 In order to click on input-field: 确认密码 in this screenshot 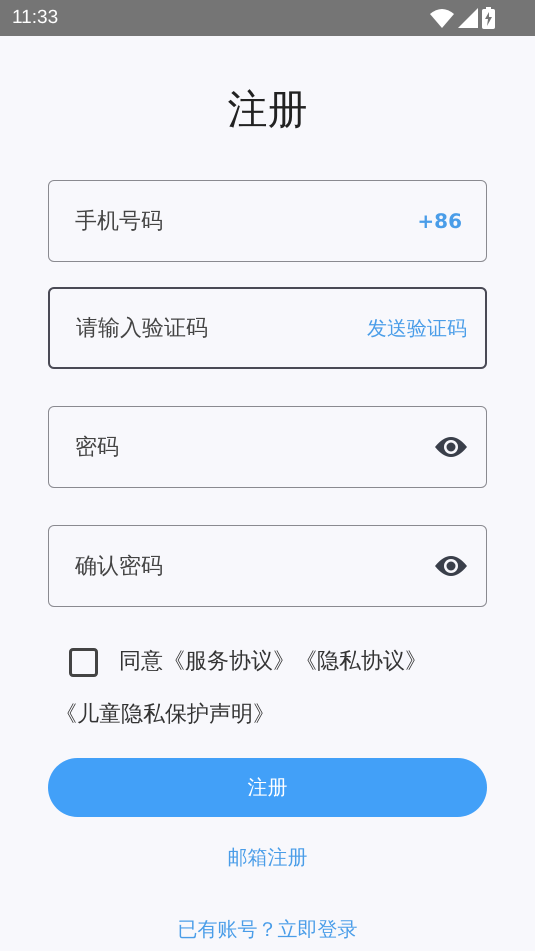, I will do `click(267, 566)`.